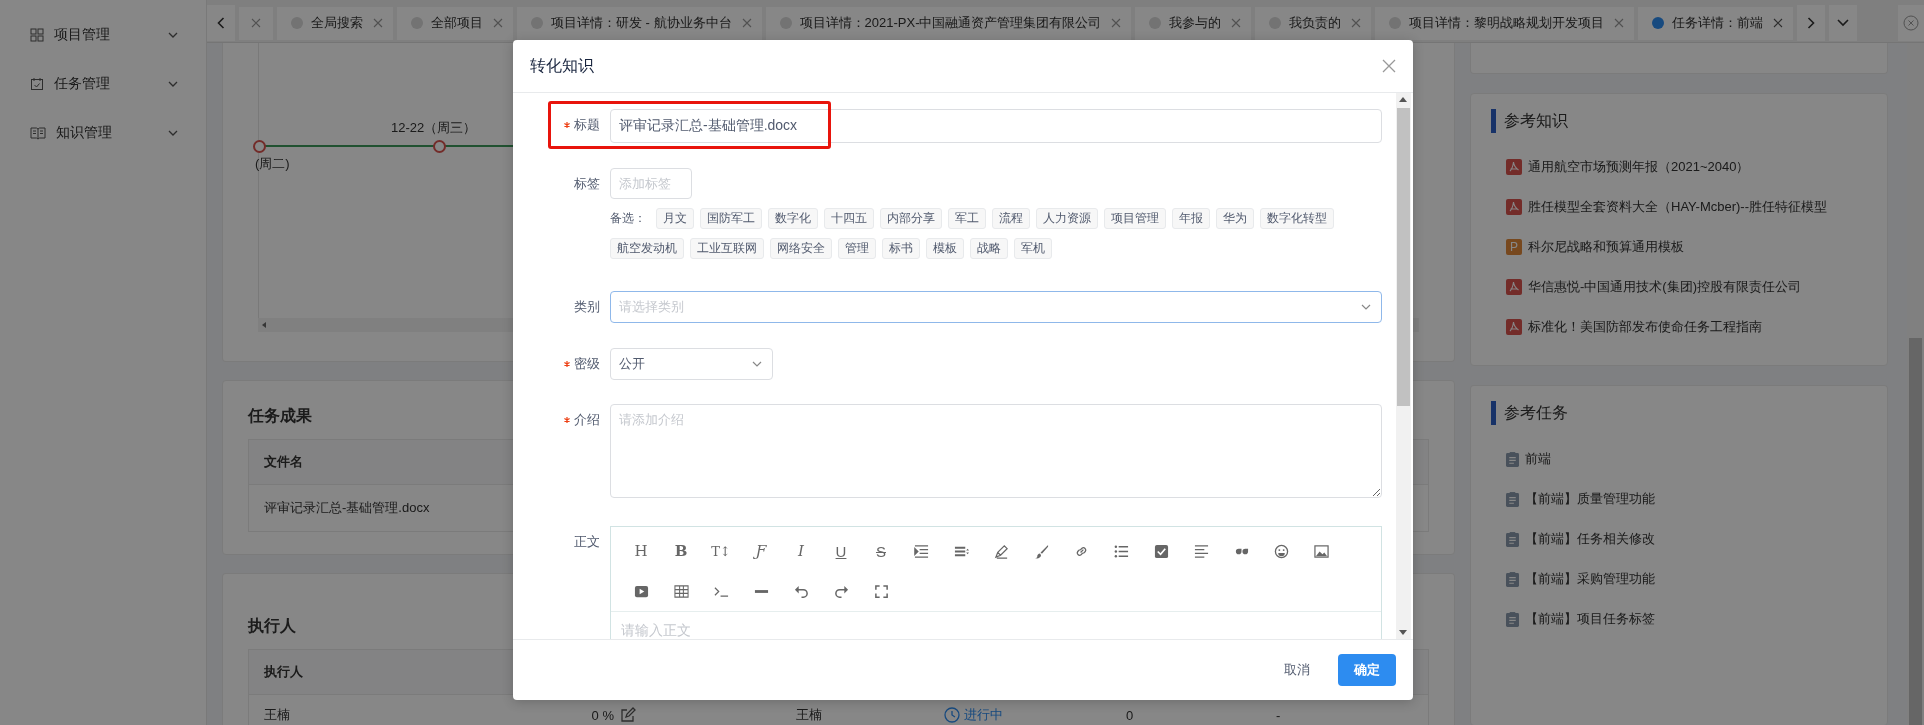  I want to click on tag-chip: 月文, so click(675, 218).